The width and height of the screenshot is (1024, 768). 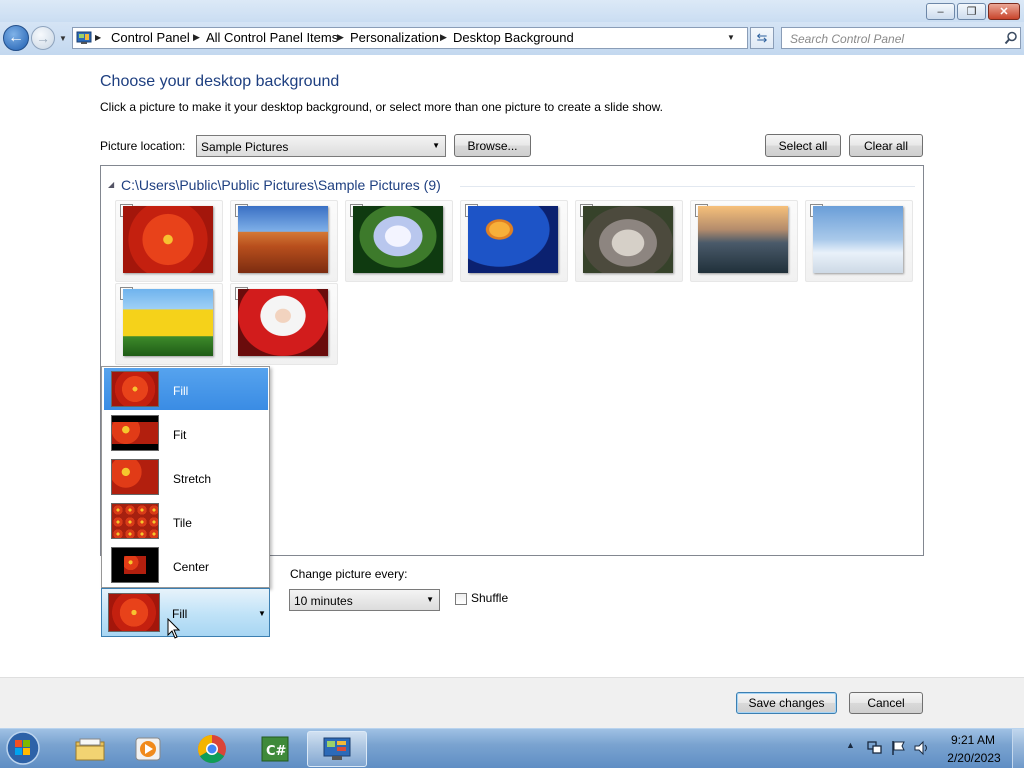 I want to click on mouse-cursor-icon, so click(x=174, y=628).